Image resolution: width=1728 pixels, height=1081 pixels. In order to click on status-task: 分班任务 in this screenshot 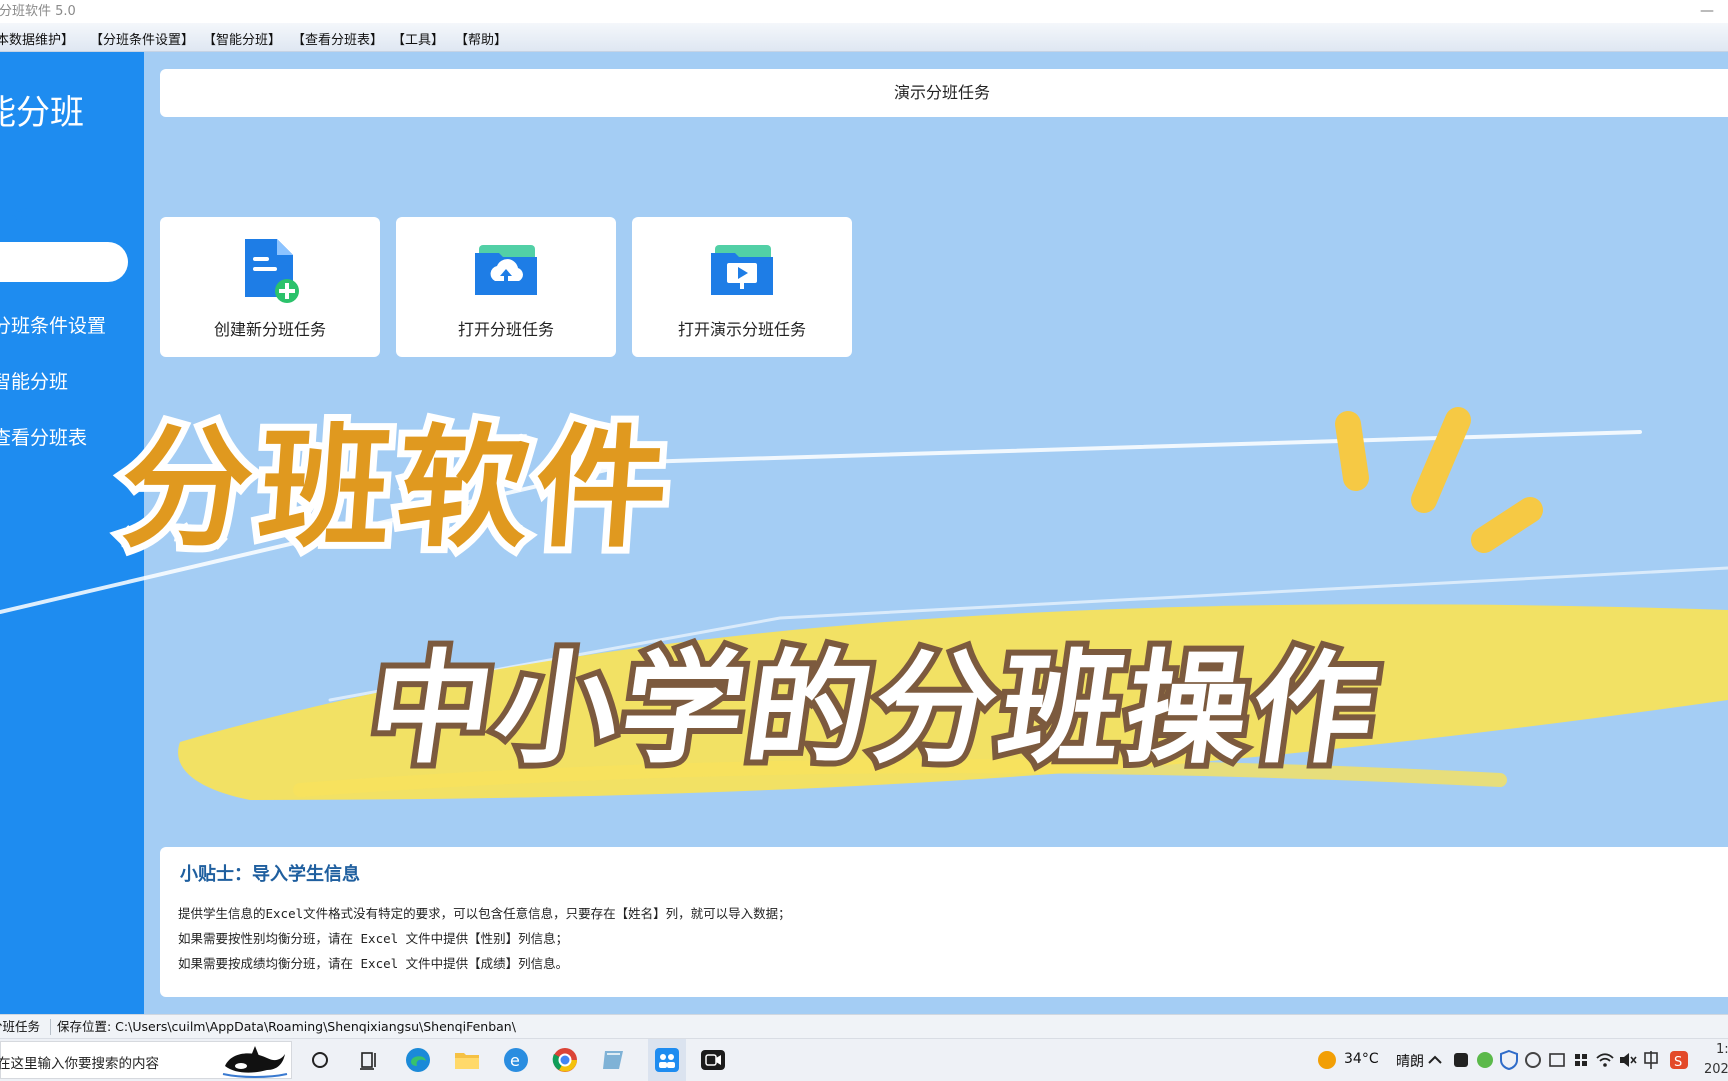, I will do `click(20, 1026)`.